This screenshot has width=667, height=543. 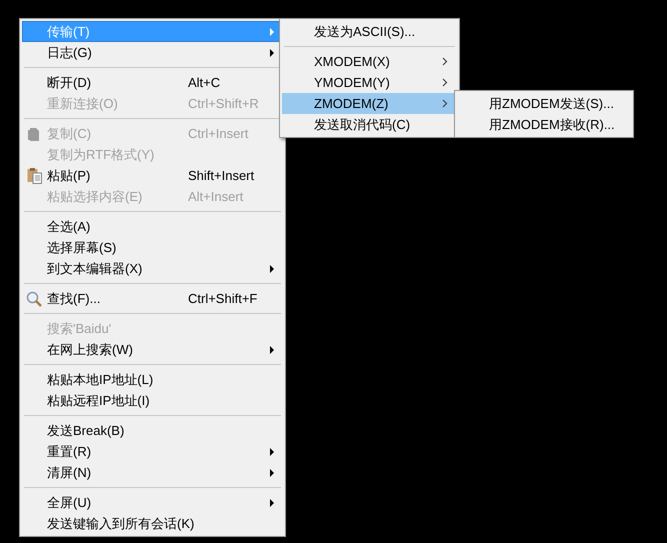 I want to click on shortcut-label: Ctrl+Shift+F, so click(x=223, y=298).